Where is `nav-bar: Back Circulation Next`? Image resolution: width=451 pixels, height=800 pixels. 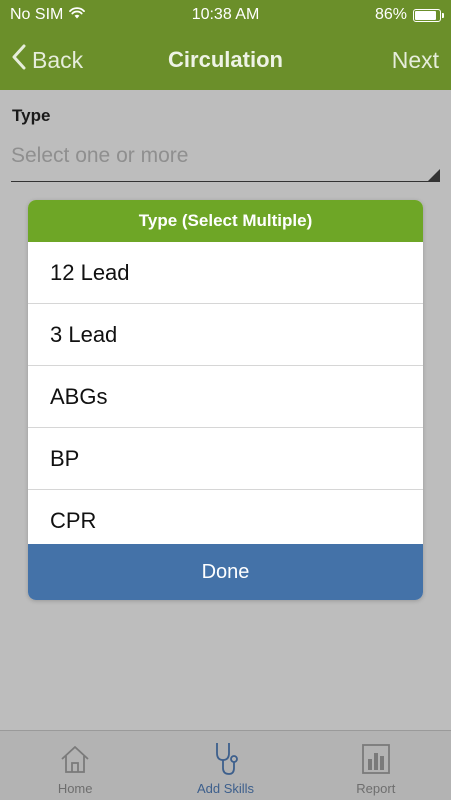 nav-bar: Back Circulation Next is located at coordinates (225, 60).